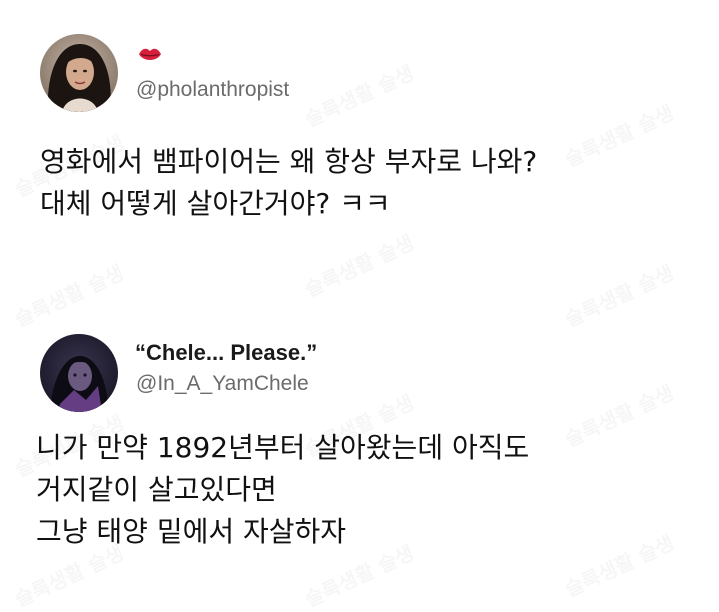 Image resolution: width=719 pixels, height=612 pixels. I want to click on tweet-line: 그냥 태양 밑에서 자살하자, so click(191, 531).